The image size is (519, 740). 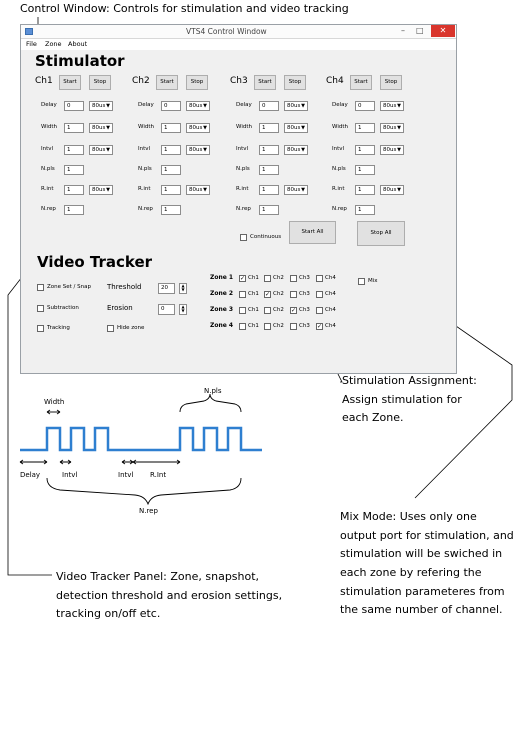 I want to click on diagram-rint-label: R.Int, so click(x=158, y=475).